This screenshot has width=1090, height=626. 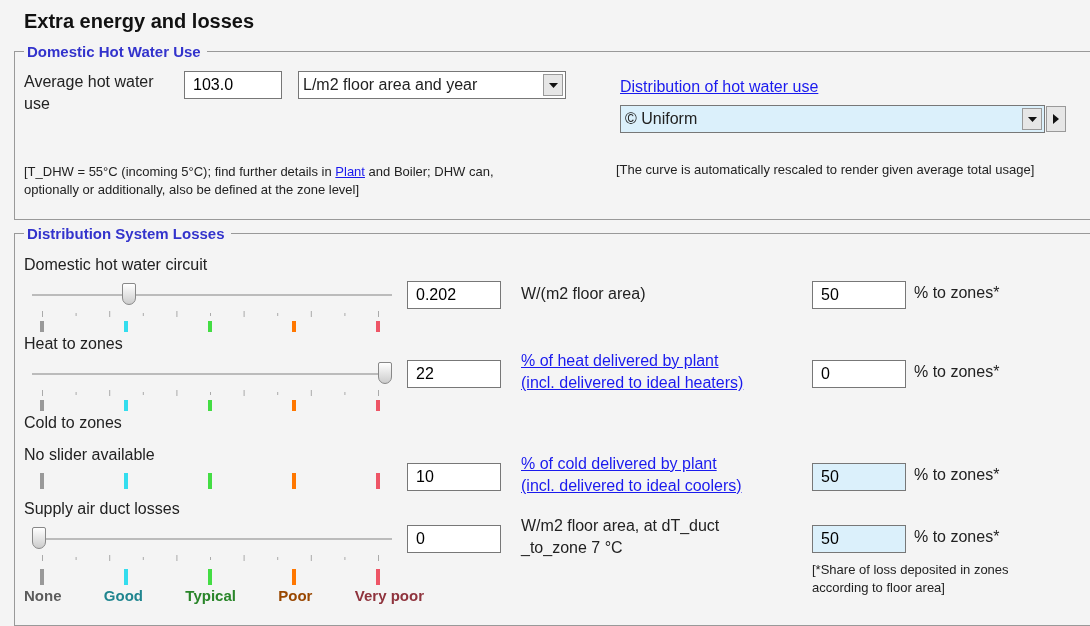 I want to click on value-input: 0, so click(x=454, y=539).